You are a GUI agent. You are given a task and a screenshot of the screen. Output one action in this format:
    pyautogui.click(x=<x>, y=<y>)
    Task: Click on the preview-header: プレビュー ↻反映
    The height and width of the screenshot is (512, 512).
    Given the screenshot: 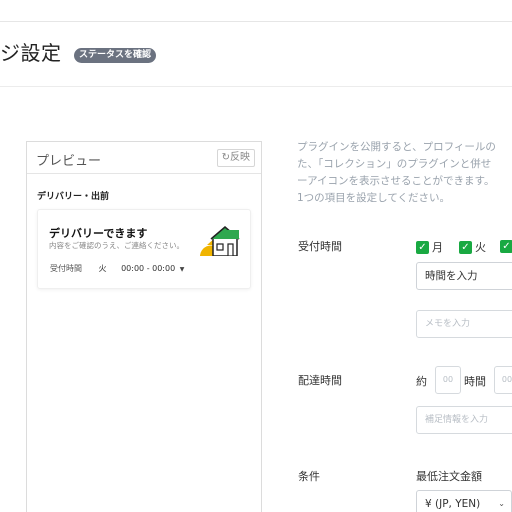 What is the action you would take?
    pyautogui.click(x=144, y=158)
    